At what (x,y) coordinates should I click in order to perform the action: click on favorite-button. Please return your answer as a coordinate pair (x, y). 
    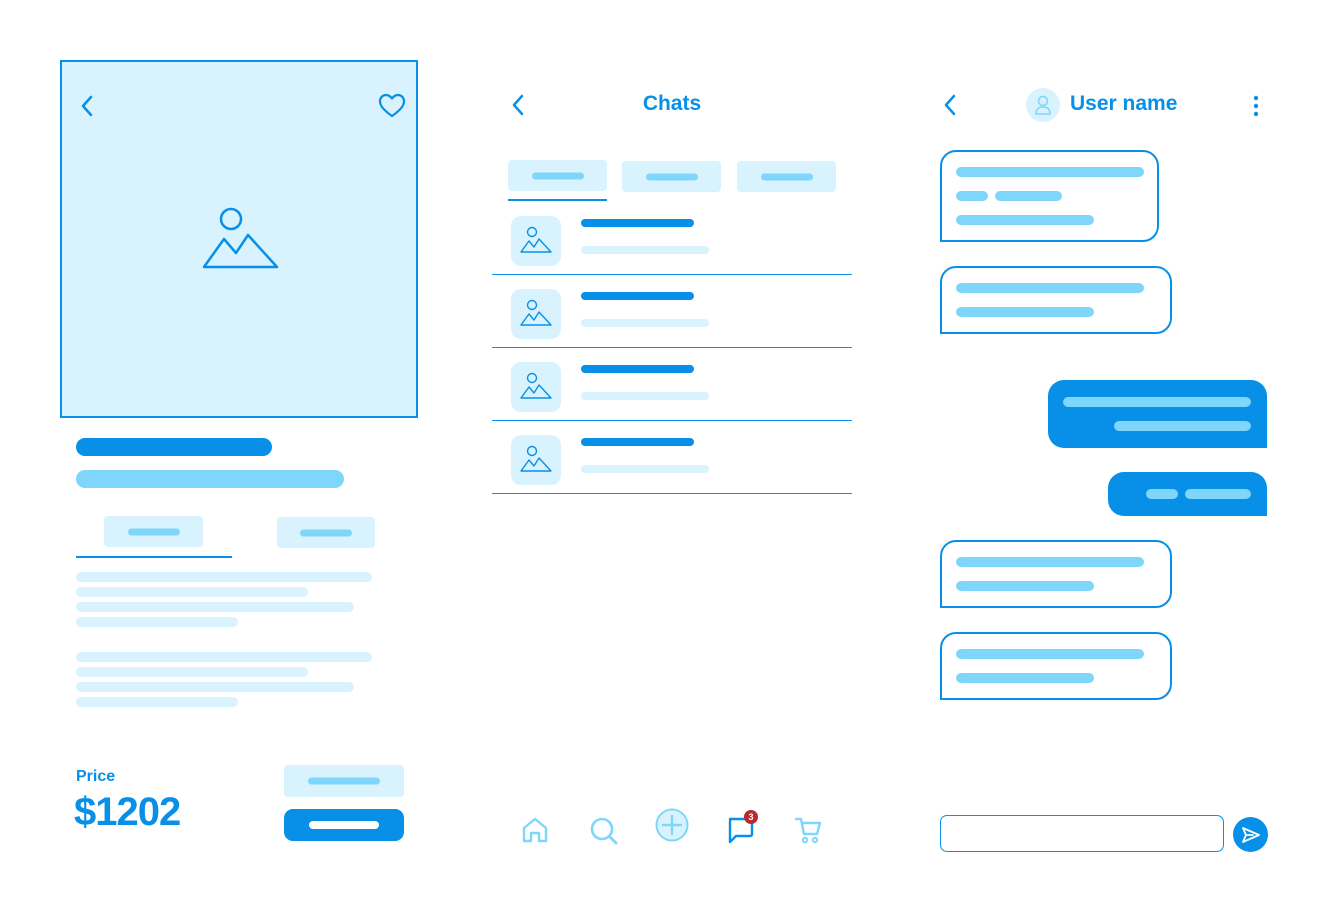
    Looking at the image, I should click on (392, 106).